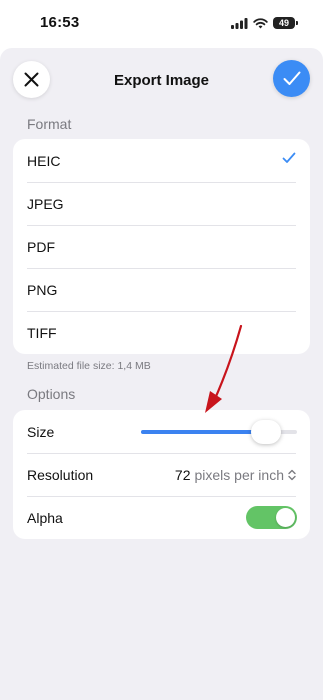  I want to click on format-option-heic: HEIC, so click(161, 160).